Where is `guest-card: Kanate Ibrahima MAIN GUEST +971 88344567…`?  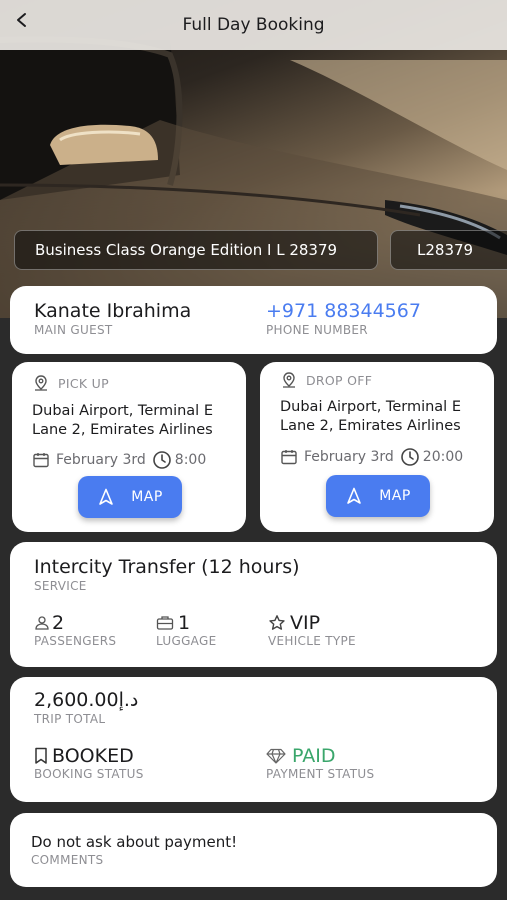
guest-card: Kanate Ibrahima MAIN GUEST +971 88344567… is located at coordinates (253, 320).